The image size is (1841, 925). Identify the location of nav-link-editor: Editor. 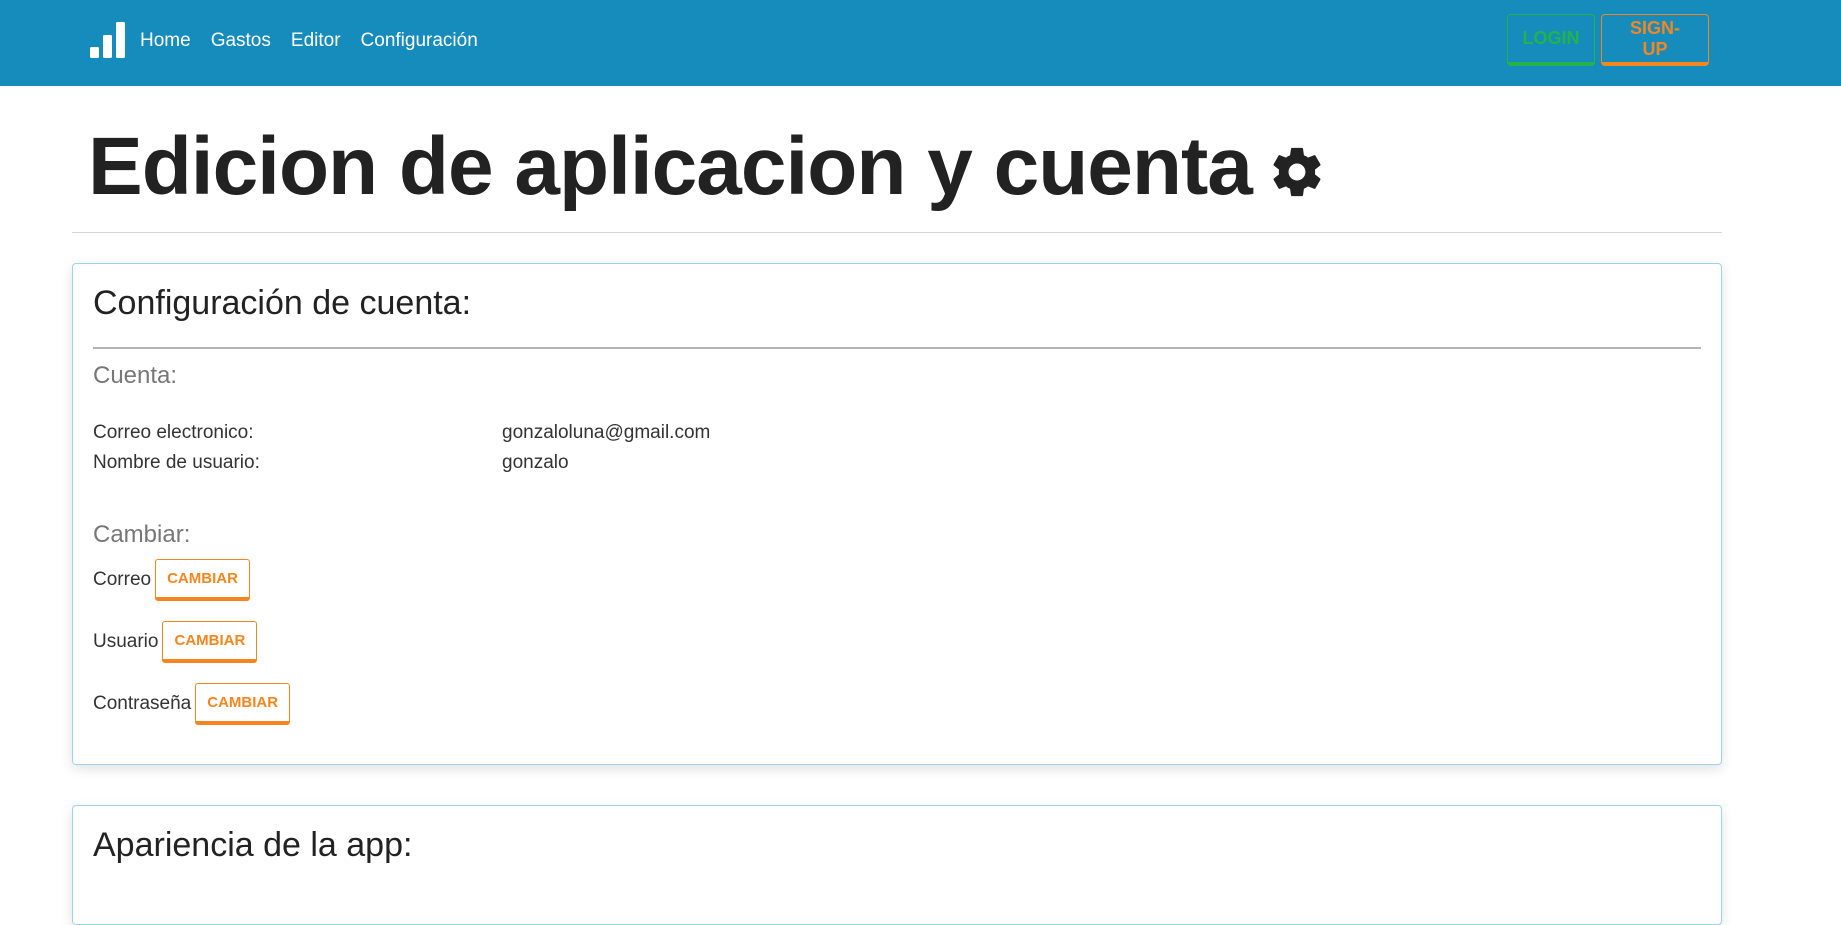
(316, 41).